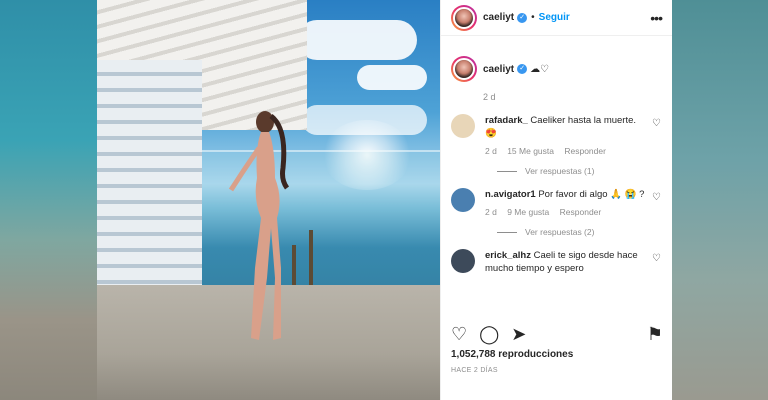 Image resolution: width=768 pixels, height=400 pixels. Describe the element at coordinates (656, 18) in the screenshot. I see `more-options-icon: •••` at that location.